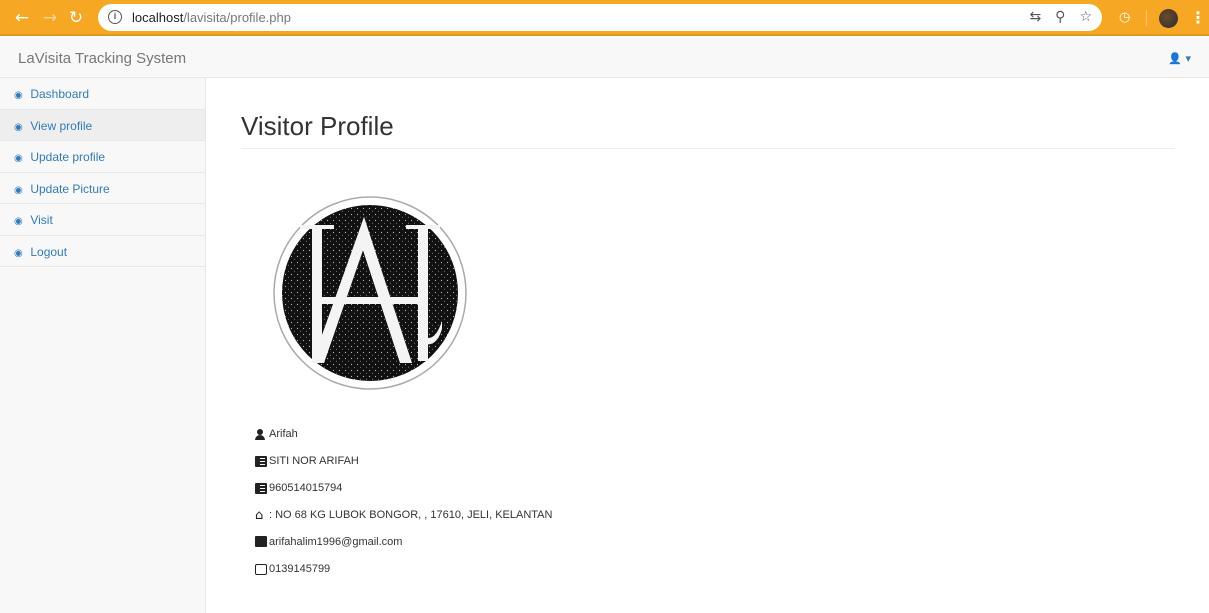 The width and height of the screenshot is (1209, 613). What do you see at coordinates (102, 125) in the screenshot?
I see `sidebar-item-view-profile: ◉ View profile` at bounding box center [102, 125].